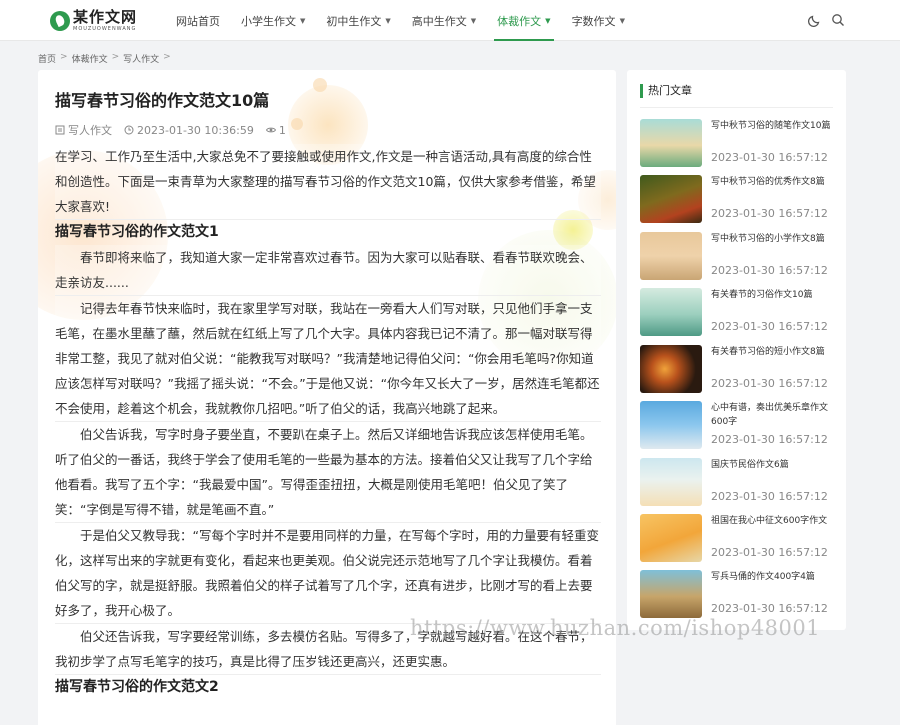  I want to click on sidebar-header: 热门文章, so click(736, 96).